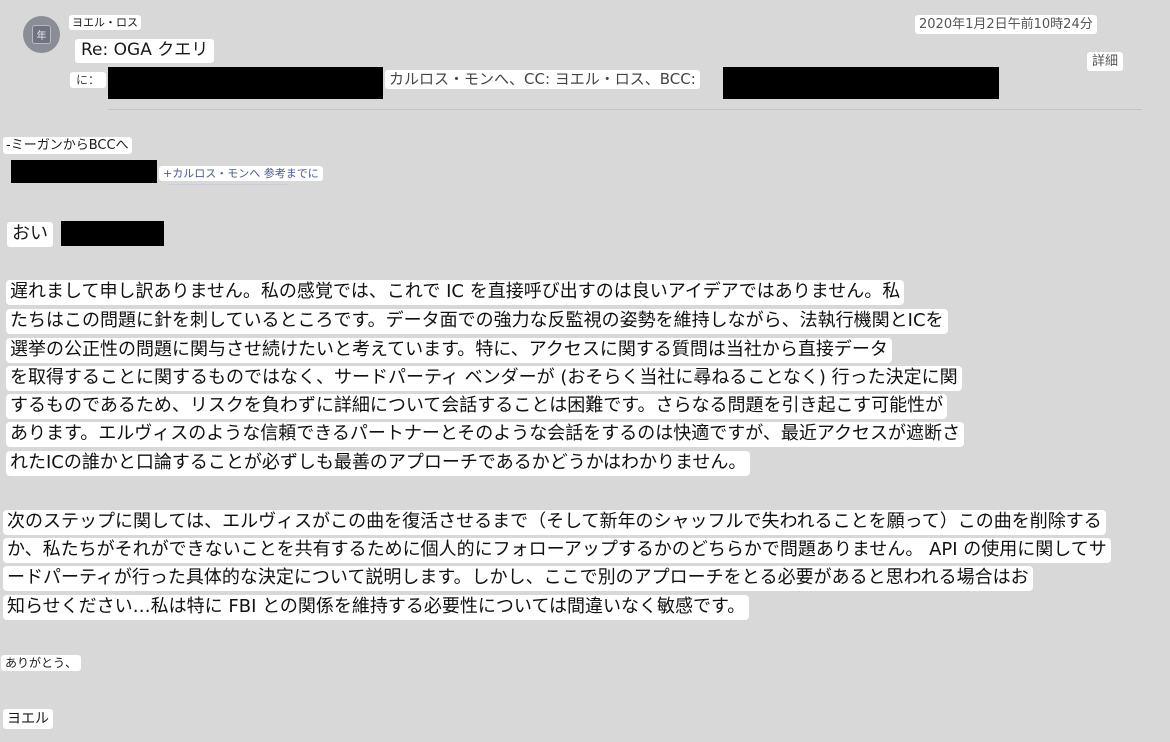 Image resolution: width=1170 pixels, height=742 pixels. I want to click on header-divider, so click(625, 109).